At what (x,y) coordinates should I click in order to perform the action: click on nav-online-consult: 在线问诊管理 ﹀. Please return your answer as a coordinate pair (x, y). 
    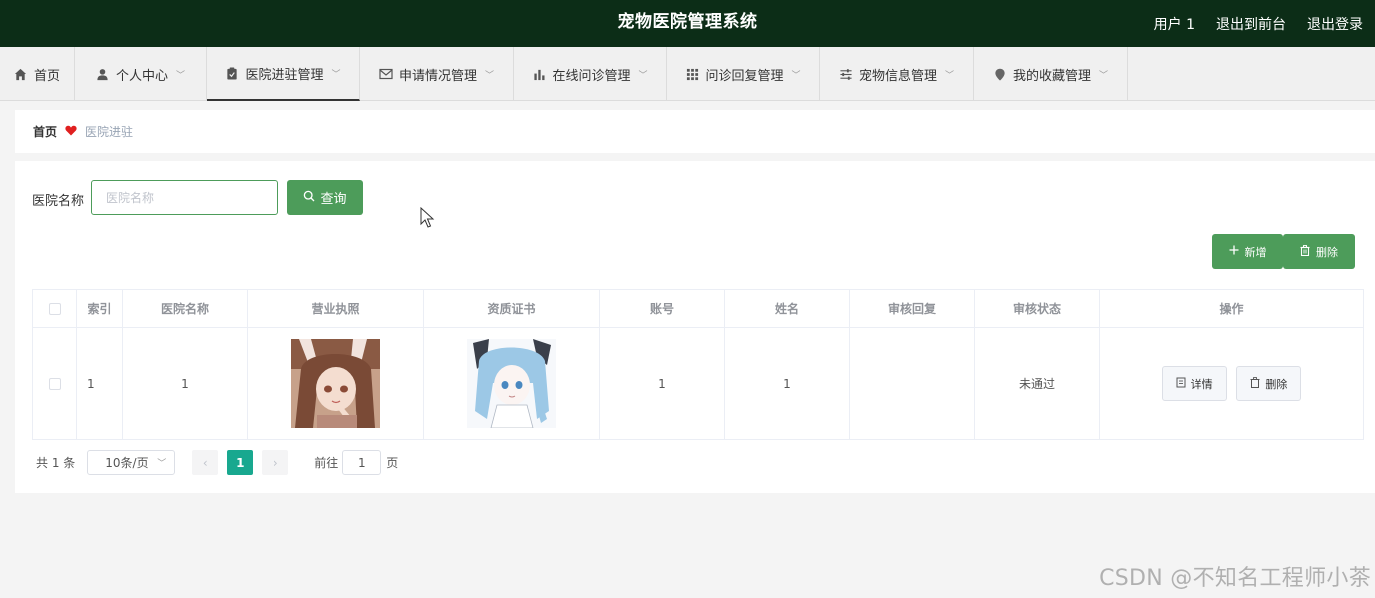
    Looking at the image, I should click on (590, 74).